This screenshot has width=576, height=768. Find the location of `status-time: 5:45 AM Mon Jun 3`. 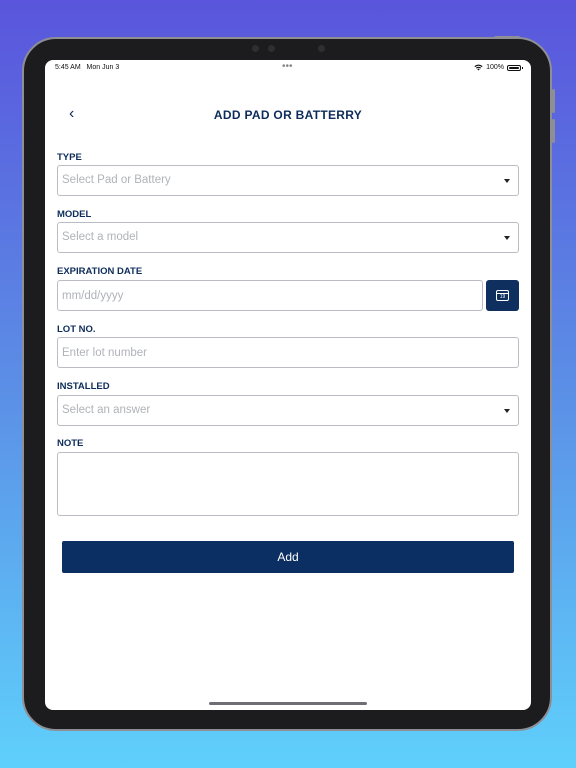

status-time: 5:45 AM Mon Jun 3 is located at coordinates (87, 67).